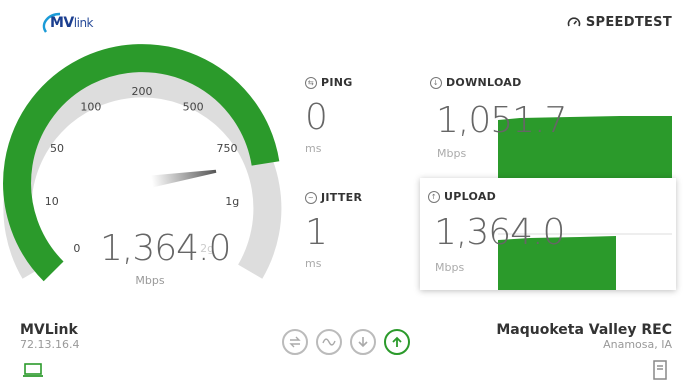  I want to click on ping-metric: ⇆ PING 0 ms, so click(329, 115).